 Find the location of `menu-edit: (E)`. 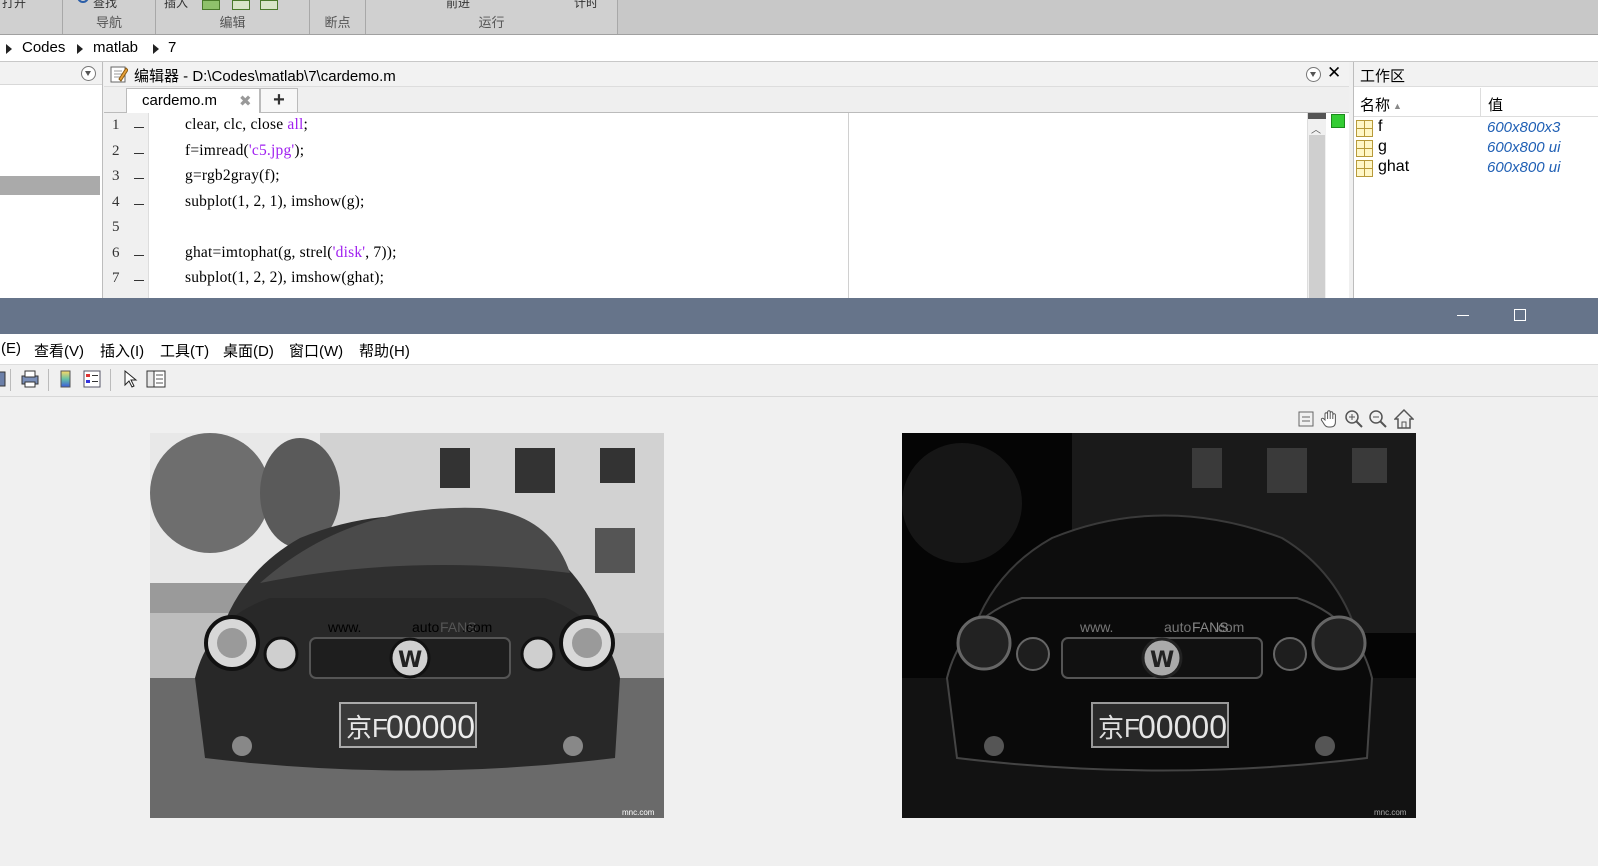

menu-edit: (E) is located at coordinates (11, 348).